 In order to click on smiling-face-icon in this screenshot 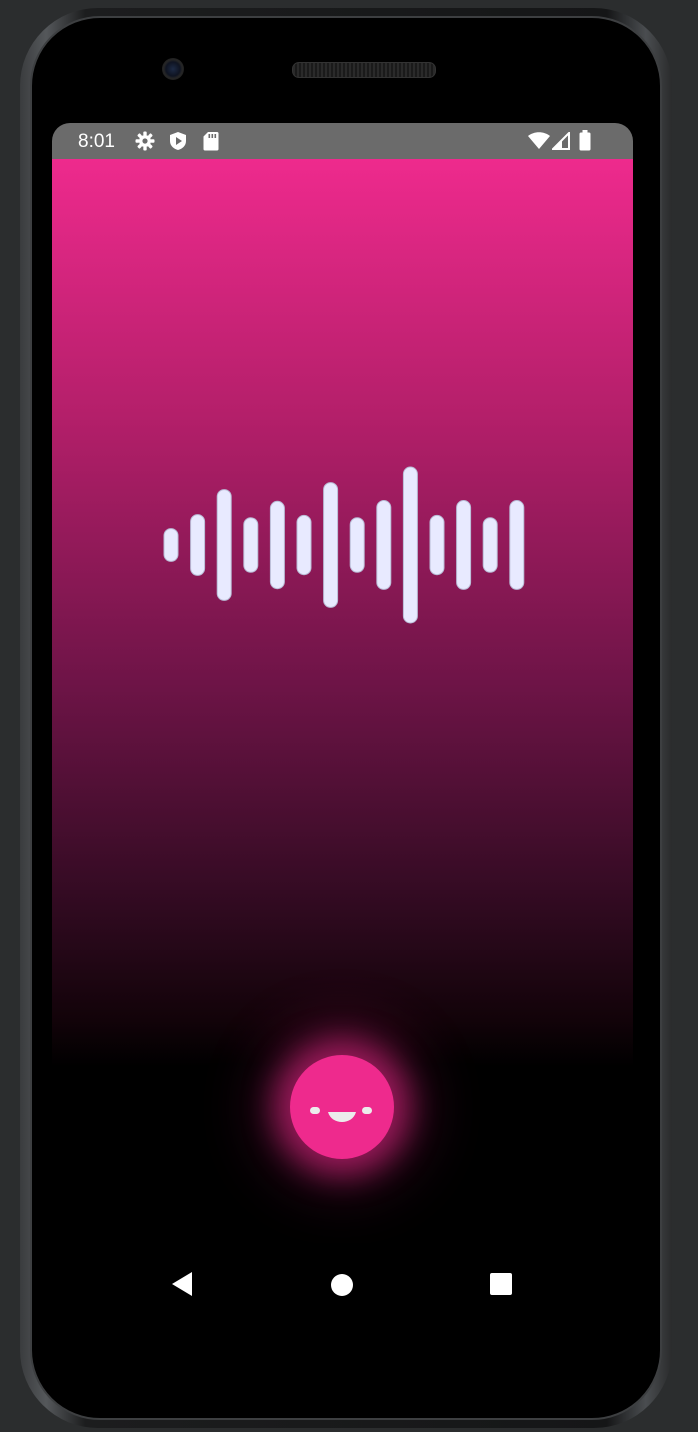, I will do `click(341, 1114)`.